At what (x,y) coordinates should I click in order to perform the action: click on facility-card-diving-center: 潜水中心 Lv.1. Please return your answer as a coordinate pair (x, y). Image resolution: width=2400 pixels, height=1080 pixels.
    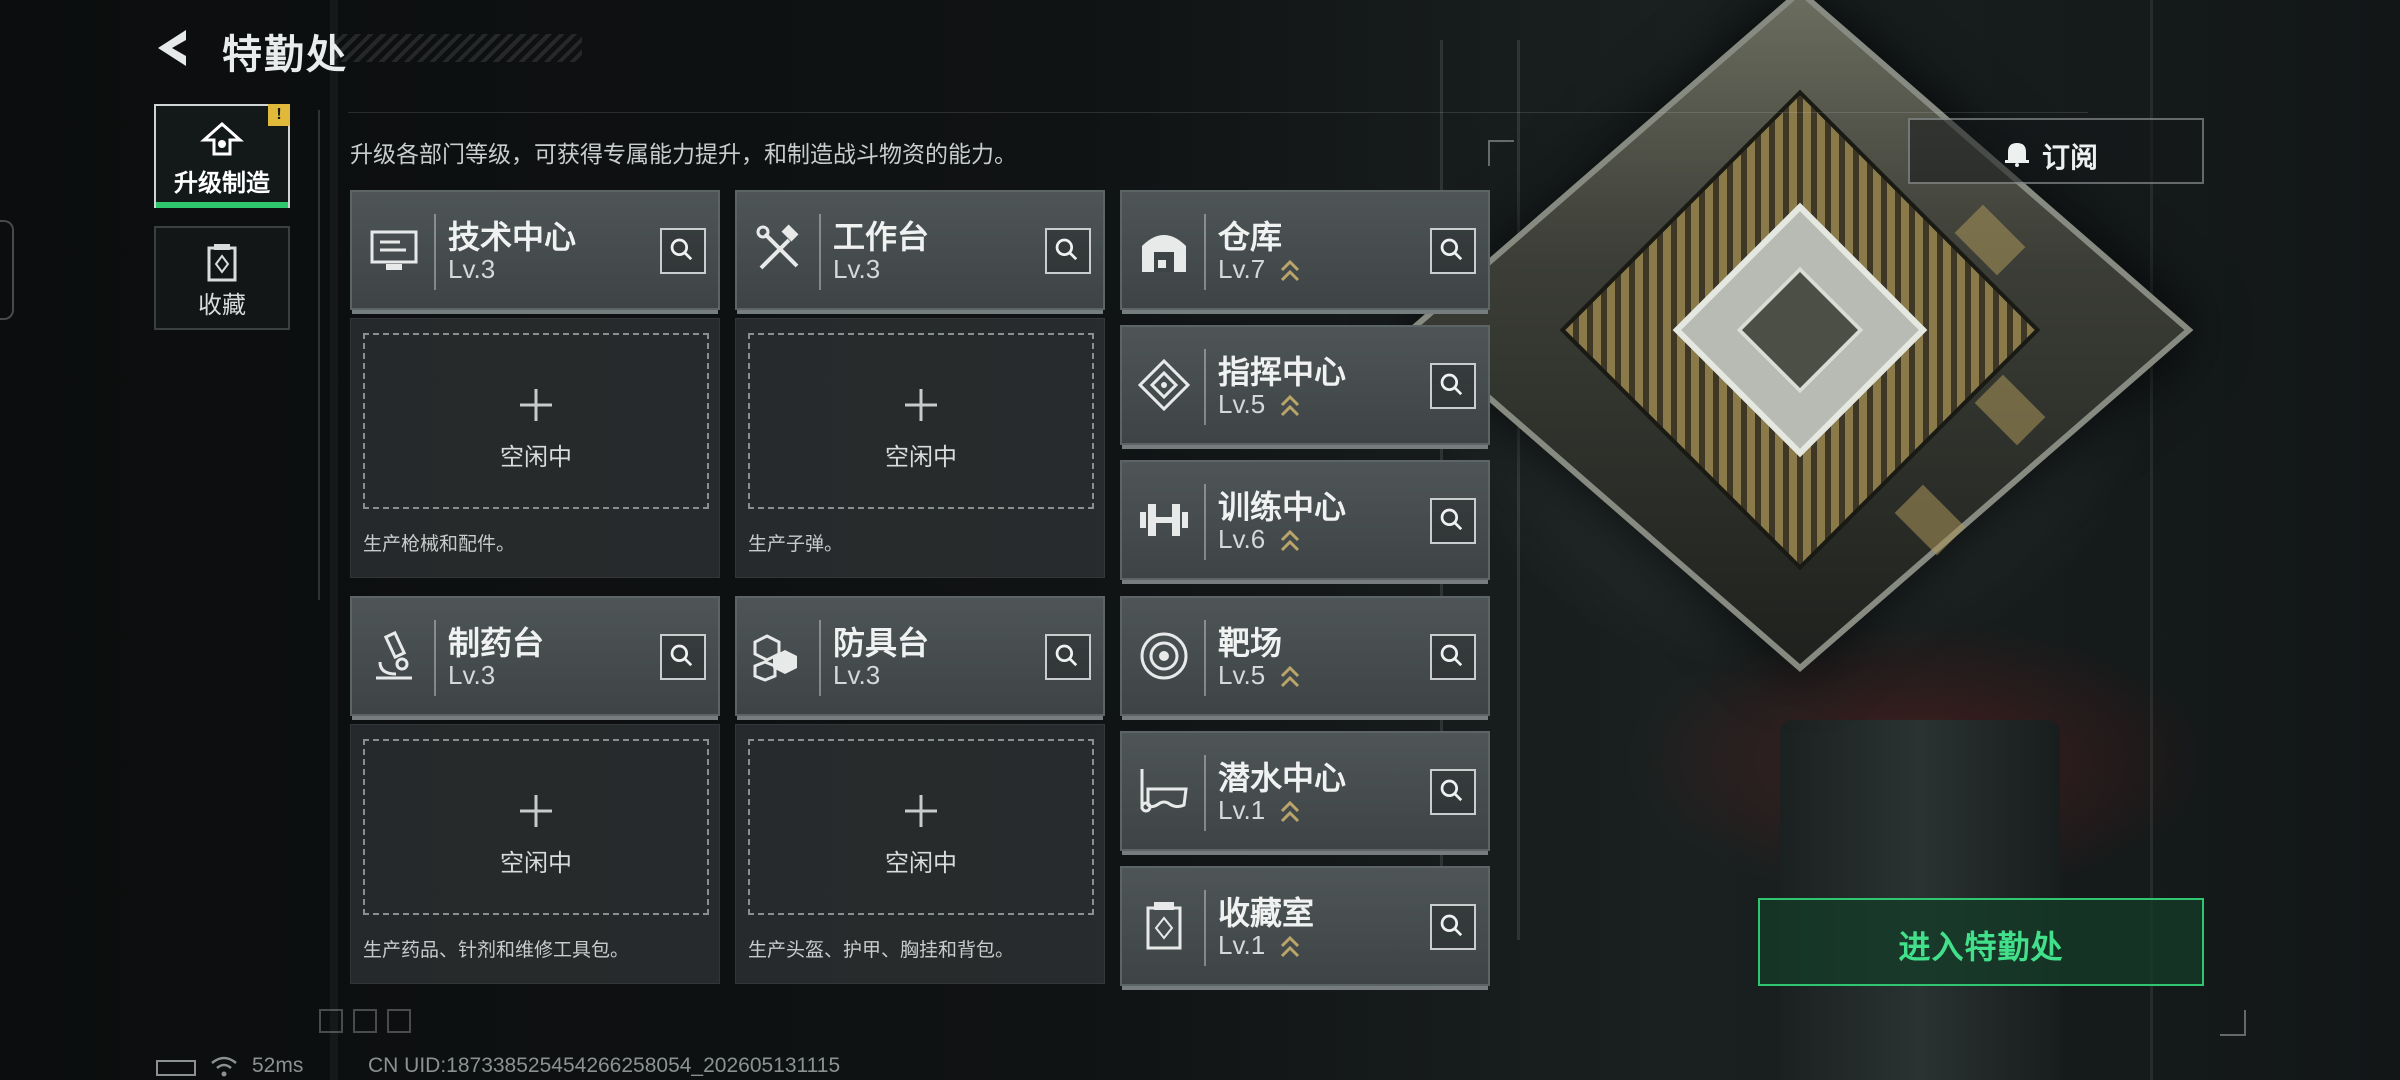
    Looking at the image, I should click on (1305, 793).